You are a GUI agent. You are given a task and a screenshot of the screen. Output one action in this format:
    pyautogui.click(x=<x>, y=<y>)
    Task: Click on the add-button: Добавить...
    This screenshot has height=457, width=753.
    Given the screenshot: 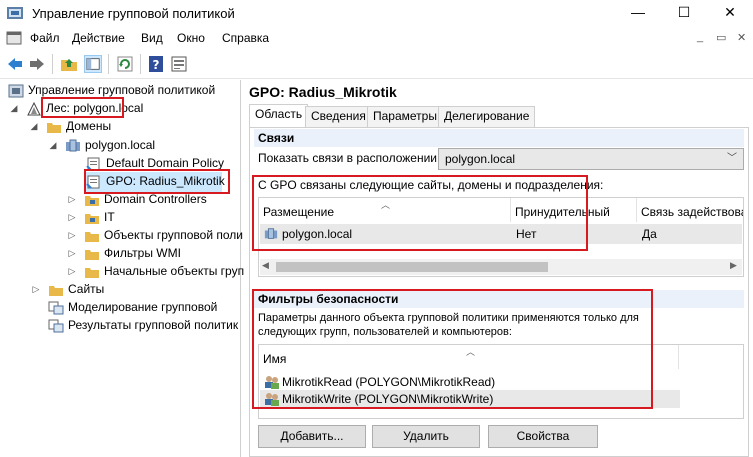 What is the action you would take?
    pyautogui.click(x=312, y=436)
    